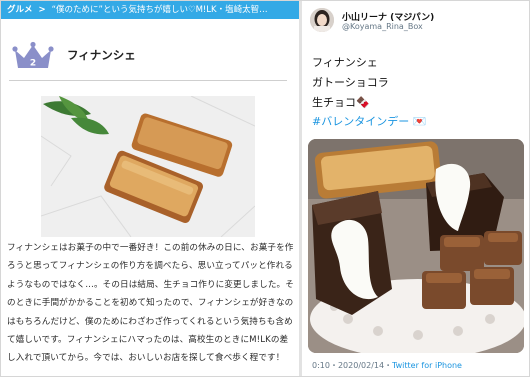 The image size is (530, 377). I want to click on avatar, so click(322, 20).